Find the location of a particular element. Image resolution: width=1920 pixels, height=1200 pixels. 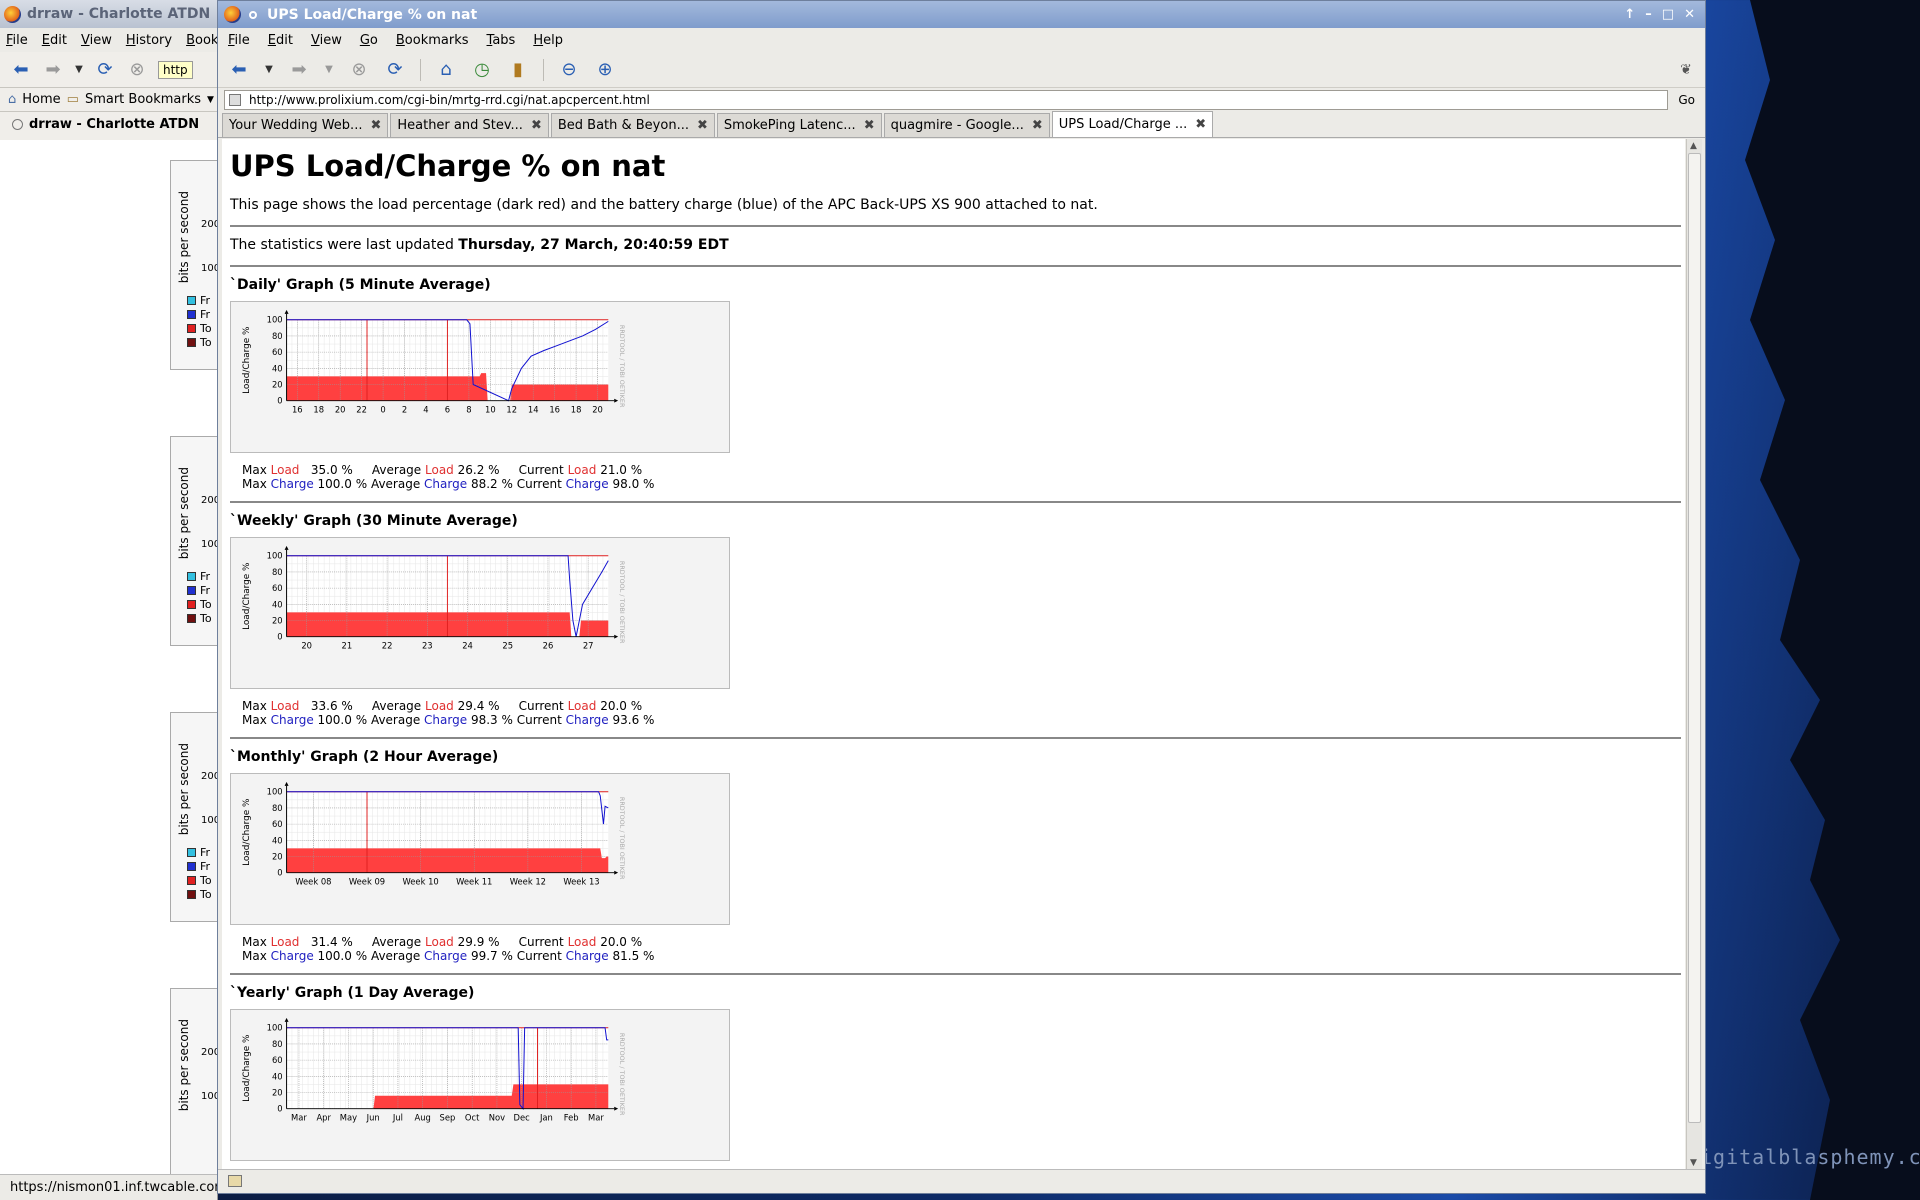

bg-menu-edit: Edit is located at coordinates (54, 40).